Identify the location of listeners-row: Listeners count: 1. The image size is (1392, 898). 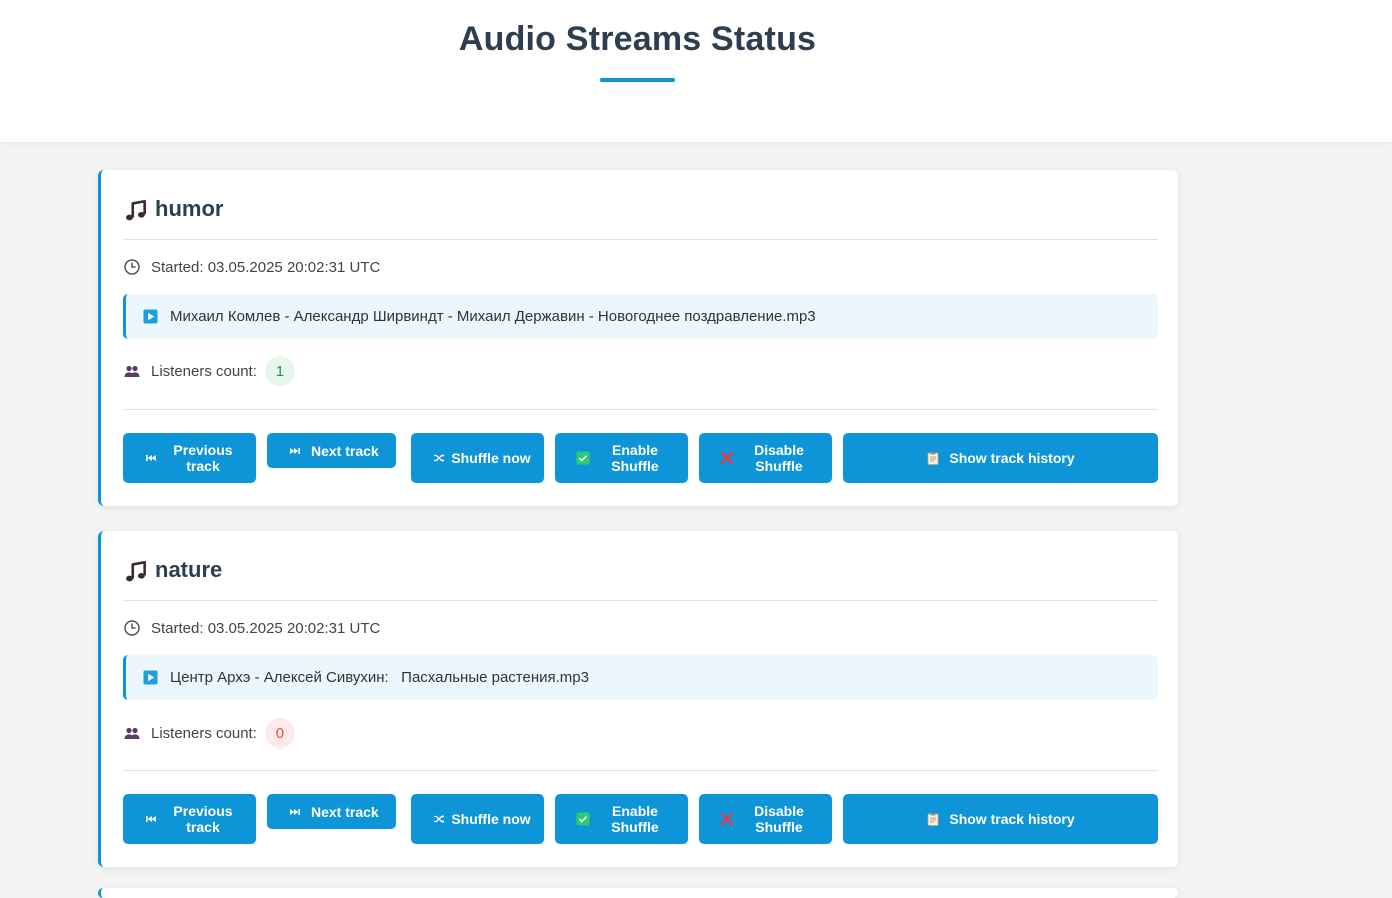
(209, 371).